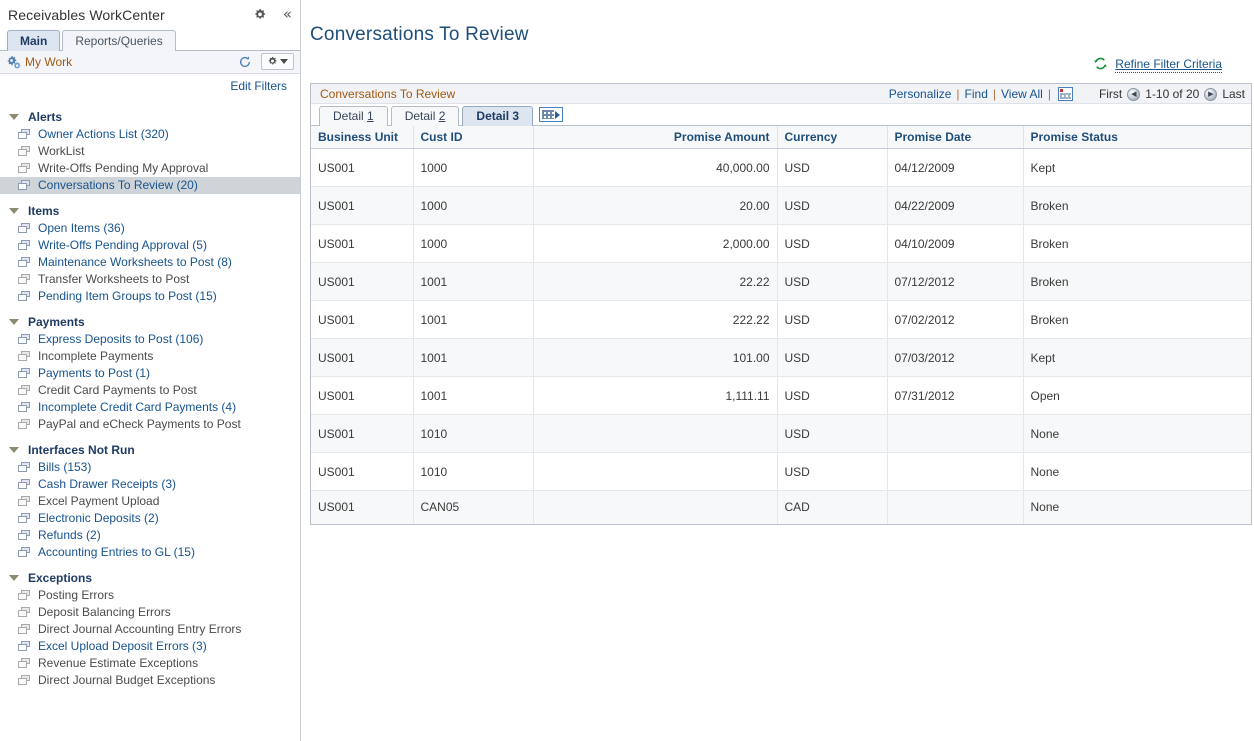  Describe the element at coordinates (150, 535) in the screenshot. I see `sidebar-item-refunds: Refunds (2)` at that location.